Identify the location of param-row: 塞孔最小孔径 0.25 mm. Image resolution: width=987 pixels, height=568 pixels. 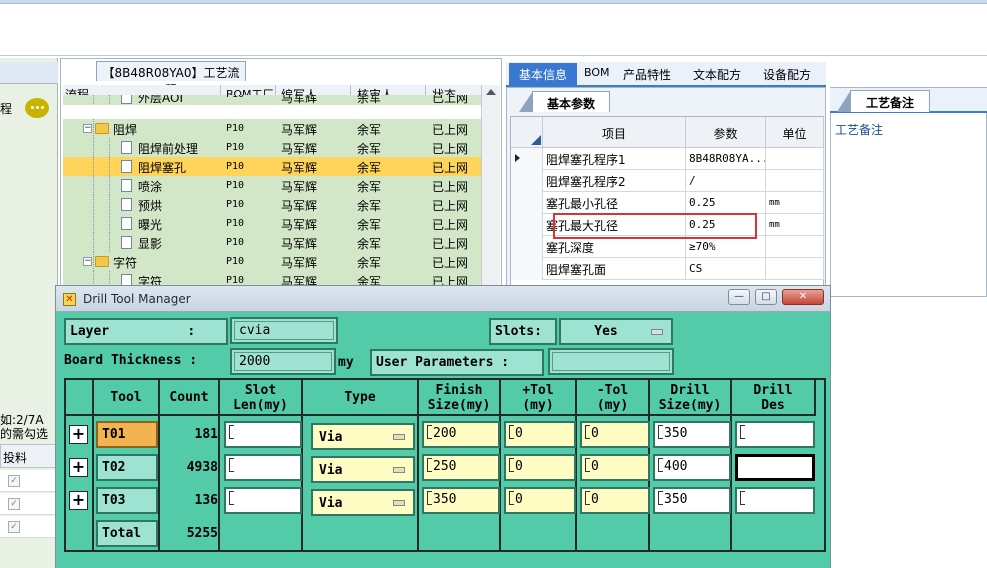
(667, 203).